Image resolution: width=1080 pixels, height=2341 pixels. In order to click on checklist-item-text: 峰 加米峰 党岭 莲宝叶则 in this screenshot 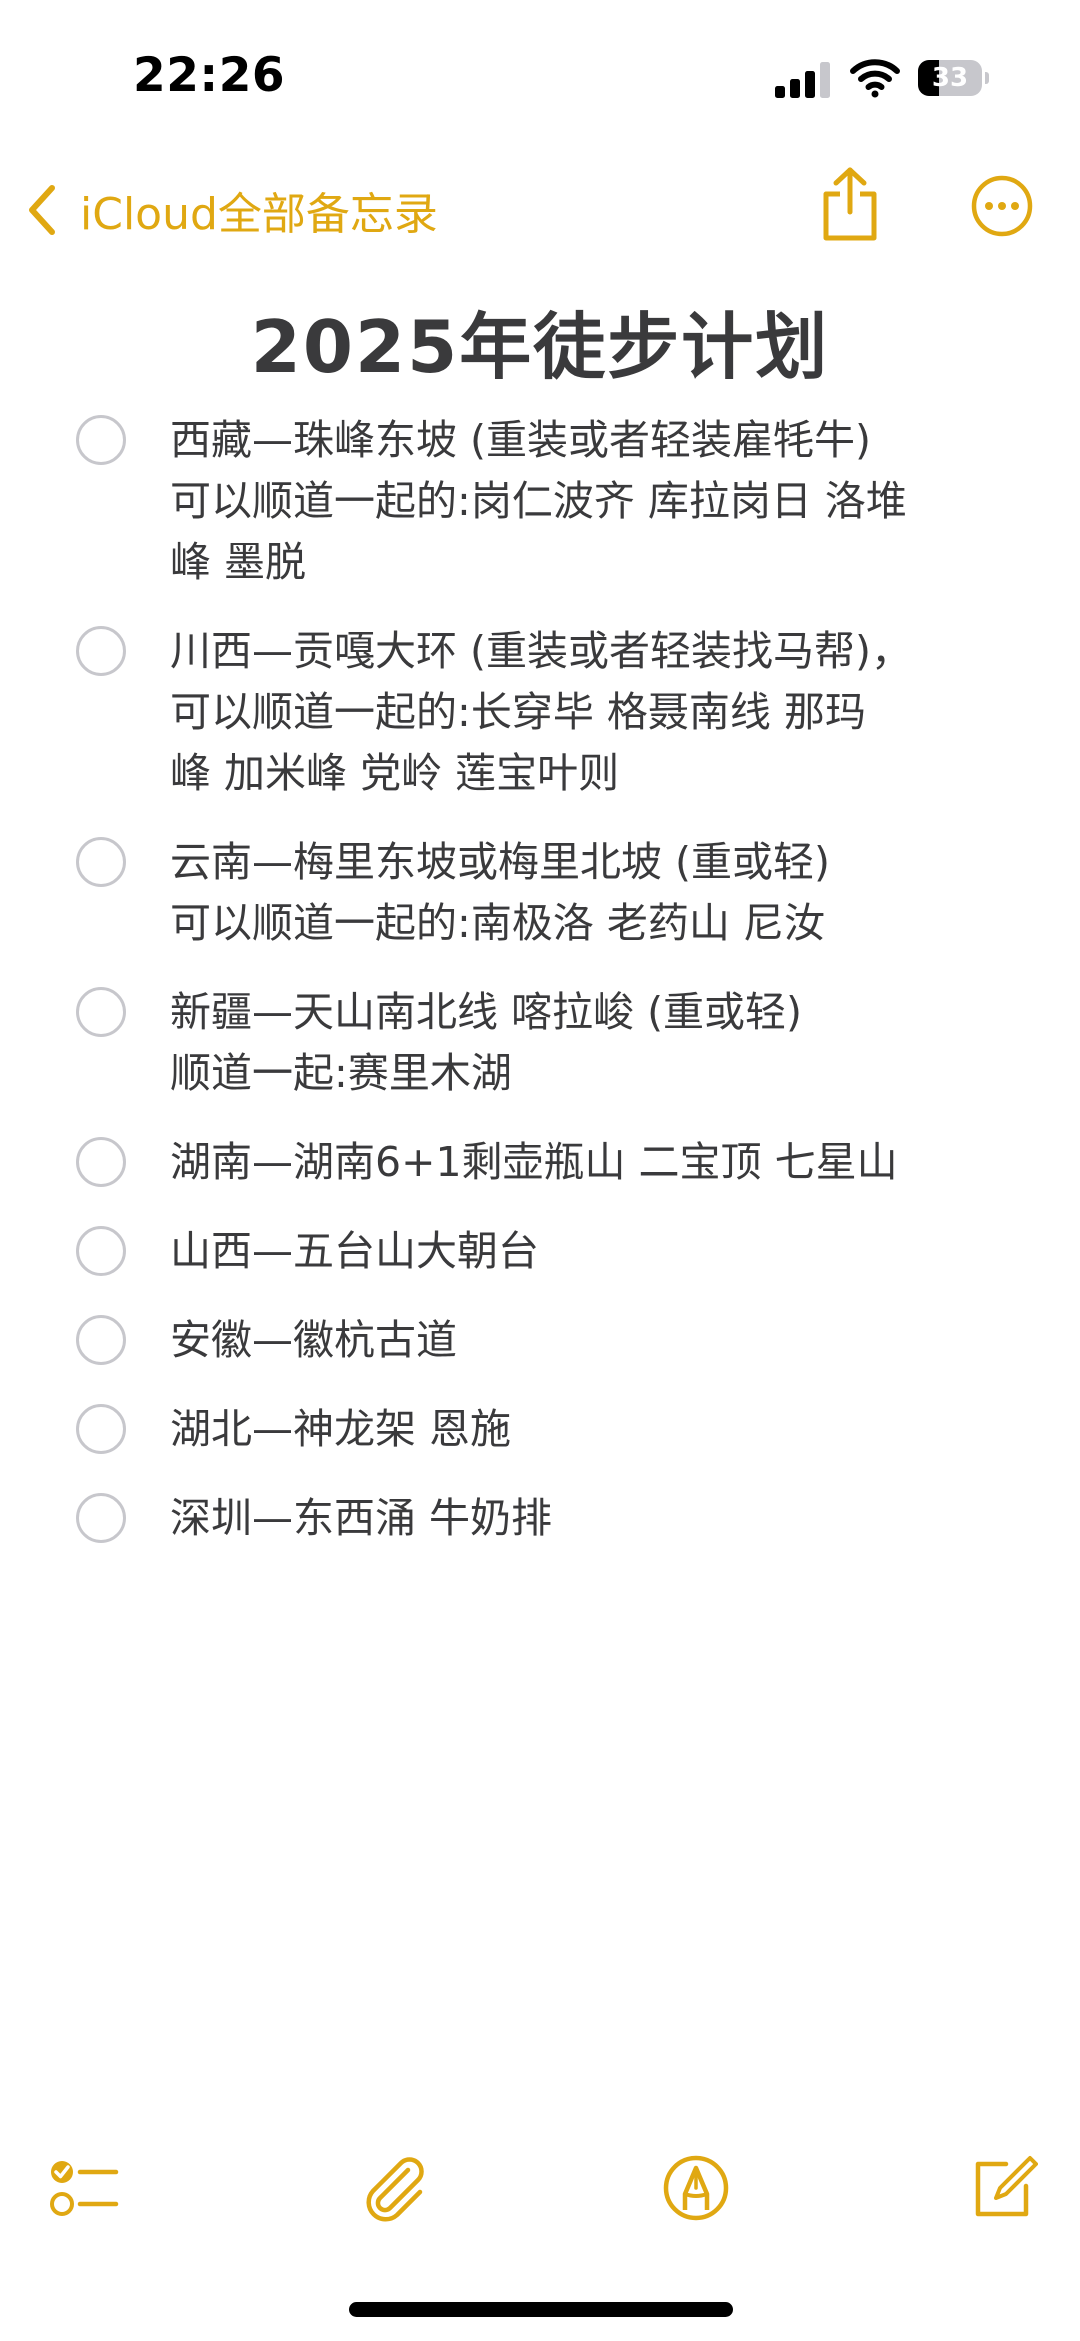, I will do `click(605, 773)`.